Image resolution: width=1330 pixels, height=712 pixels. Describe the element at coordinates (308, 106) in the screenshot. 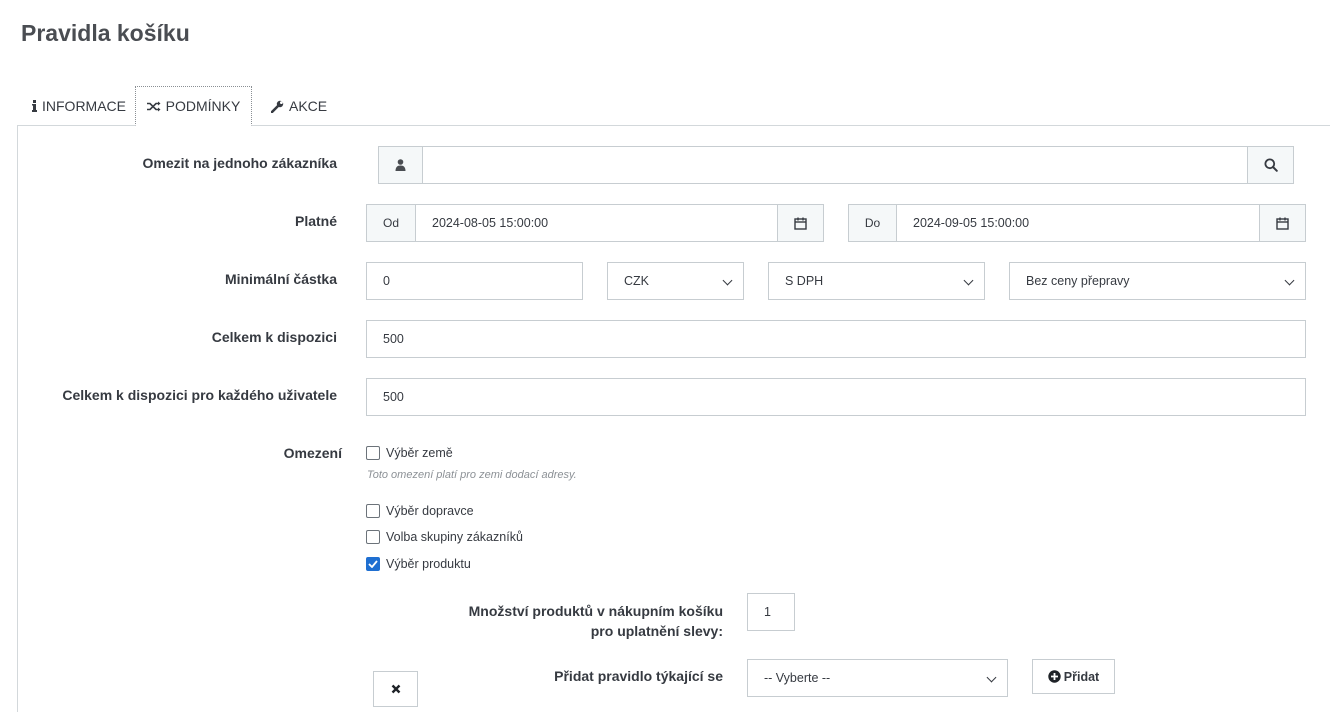

I see `tab-akce-label: AKCE` at that location.